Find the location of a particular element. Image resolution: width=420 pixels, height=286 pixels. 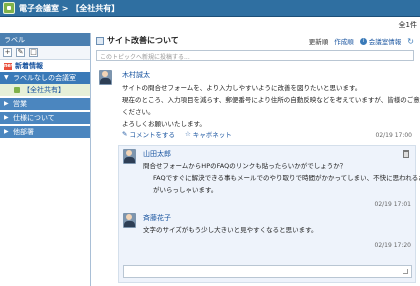

like-link: ☆ キャボネット is located at coordinates (208, 134).